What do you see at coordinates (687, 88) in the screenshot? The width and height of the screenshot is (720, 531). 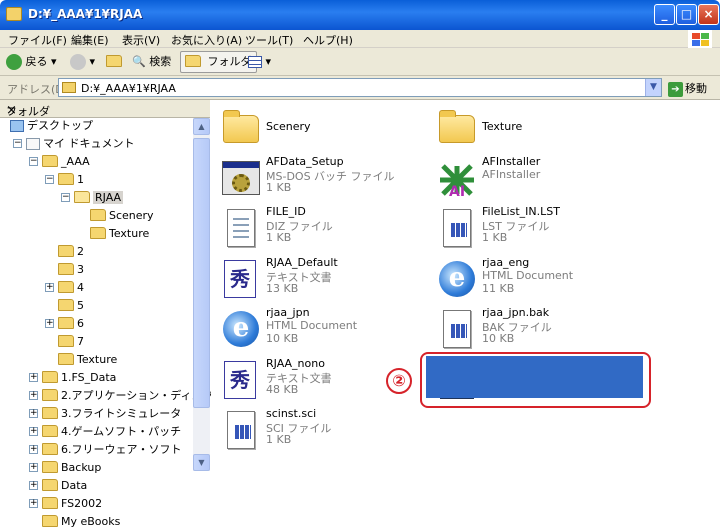 I see `go-button: ➔ 移動` at bounding box center [687, 88].